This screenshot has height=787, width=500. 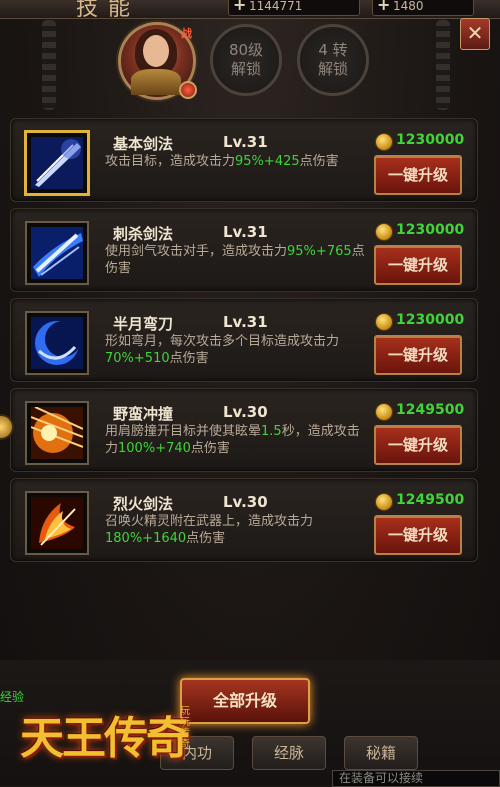 What do you see at coordinates (137, 448) in the screenshot?
I see `desc-percent: 100%` at bounding box center [137, 448].